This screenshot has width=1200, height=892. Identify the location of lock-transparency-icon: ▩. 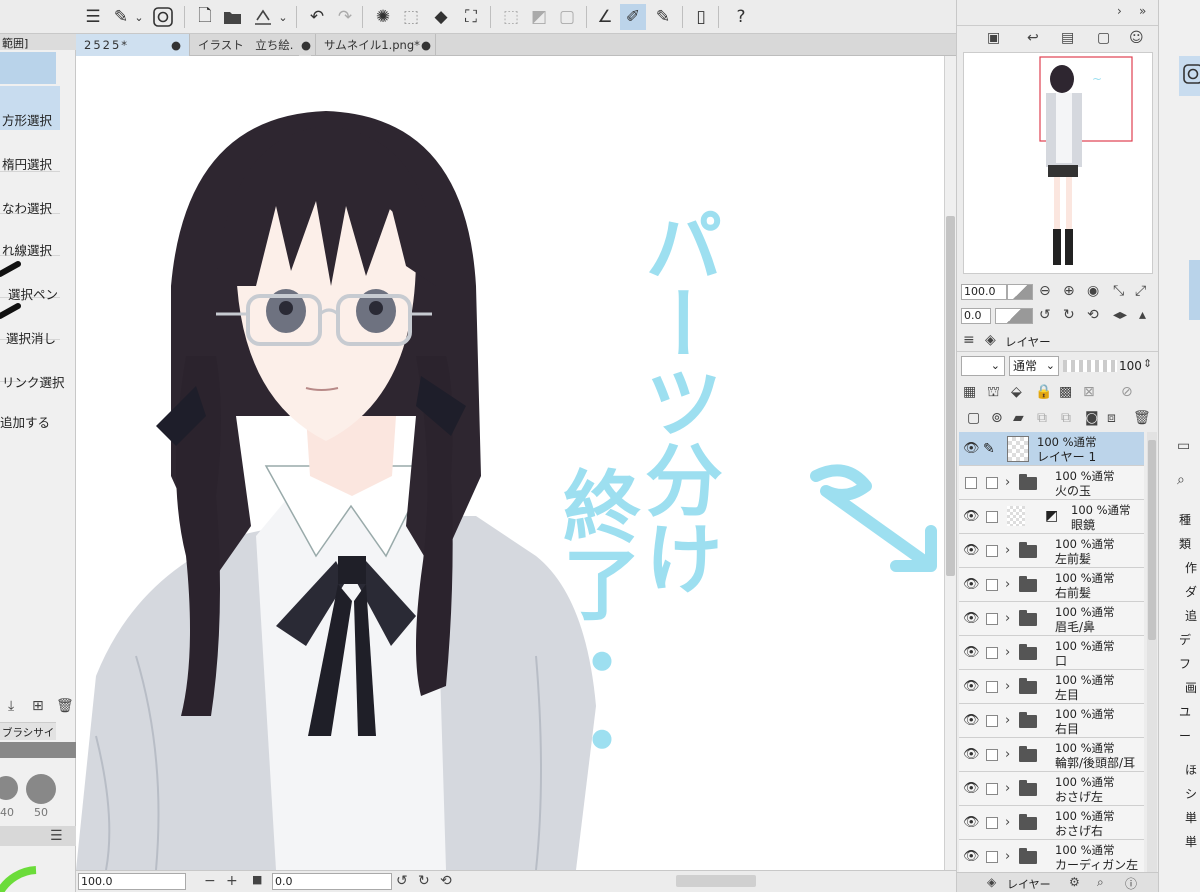
(1065, 392).